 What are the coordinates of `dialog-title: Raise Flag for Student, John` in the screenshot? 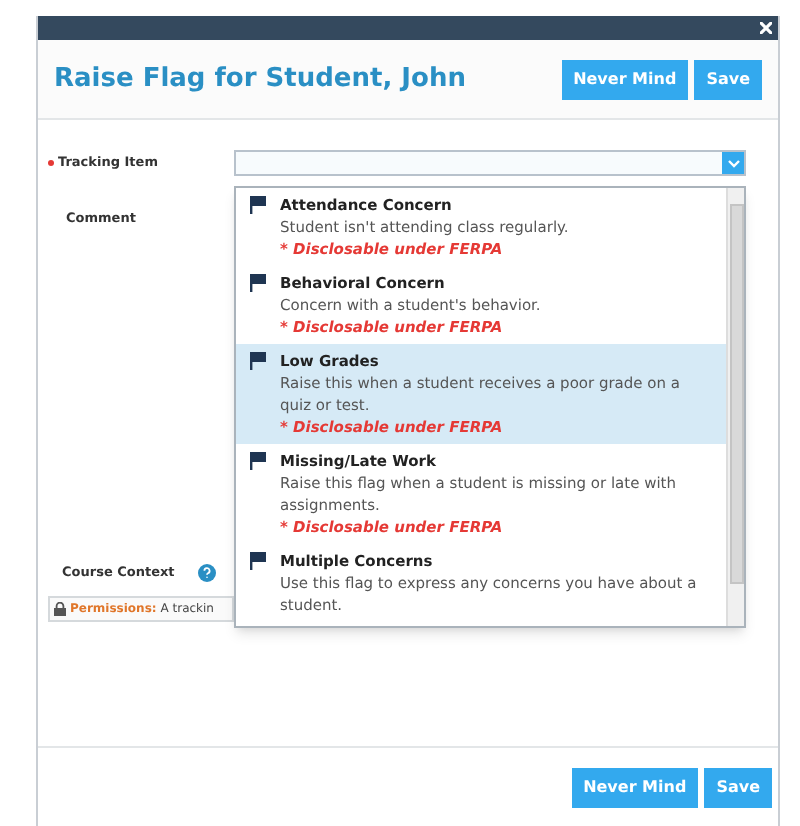 It's located at (260, 79).